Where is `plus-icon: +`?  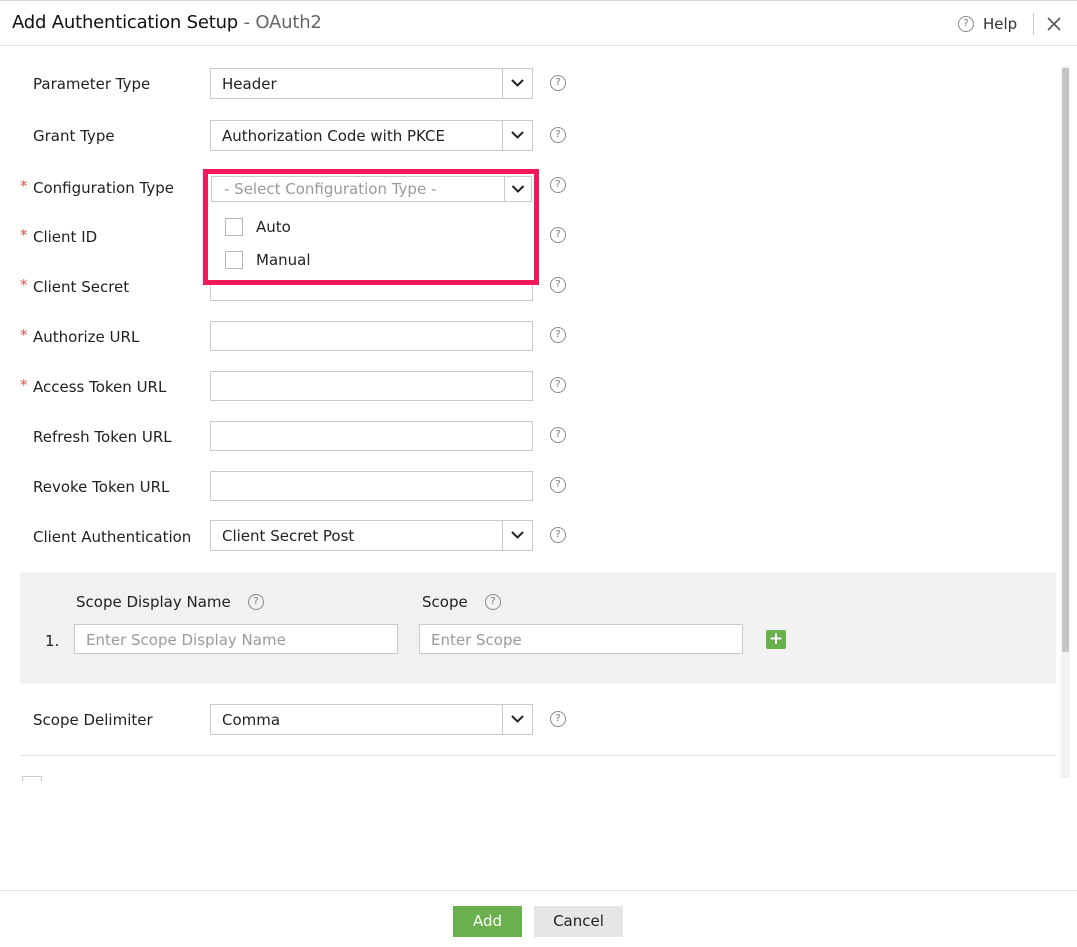 plus-icon: + is located at coordinates (776, 639).